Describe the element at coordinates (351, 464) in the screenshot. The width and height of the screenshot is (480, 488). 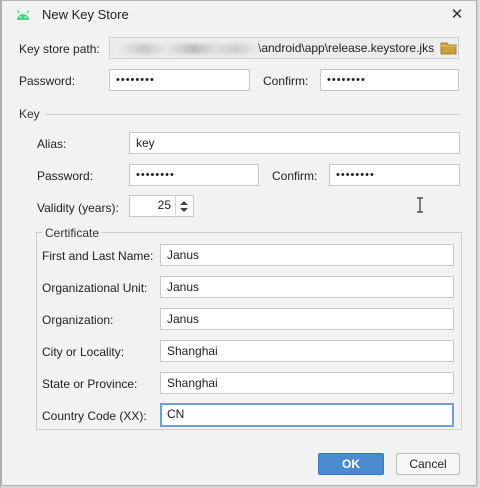
I see `ok-button: OK` at that location.